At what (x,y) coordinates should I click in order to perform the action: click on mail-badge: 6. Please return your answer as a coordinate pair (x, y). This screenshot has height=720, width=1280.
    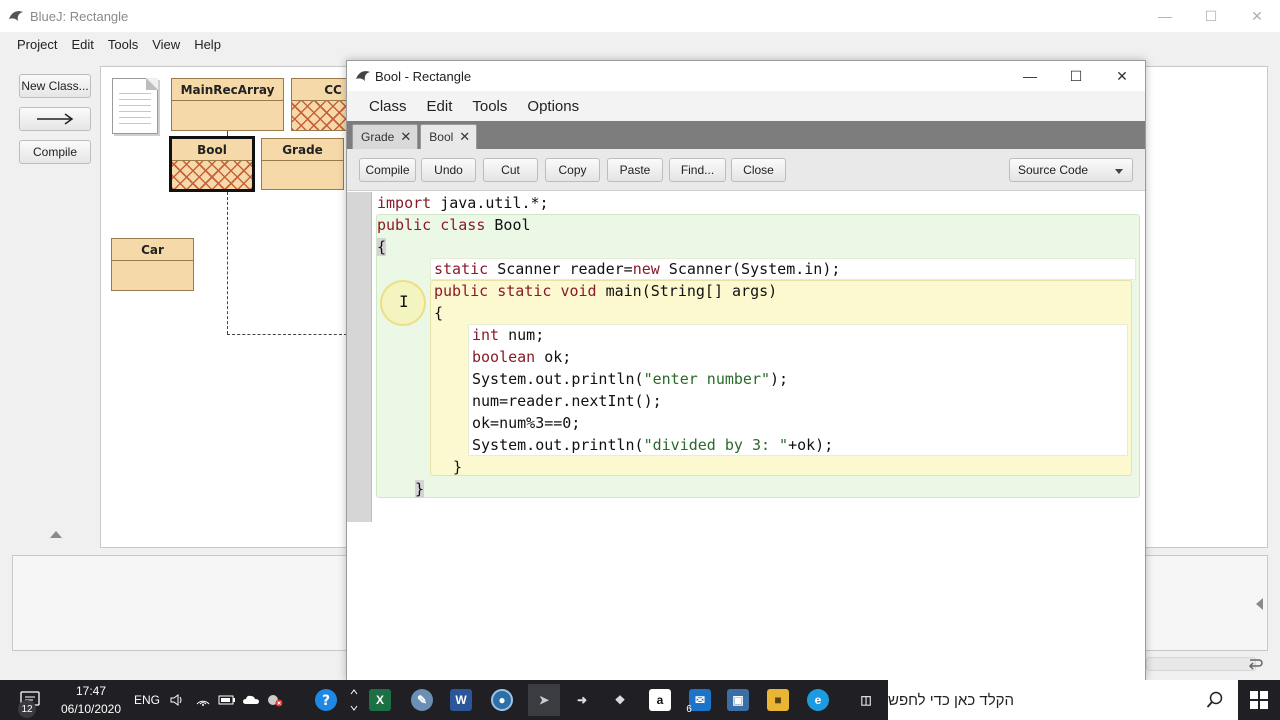
    Looking at the image, I should click on (689, 709).